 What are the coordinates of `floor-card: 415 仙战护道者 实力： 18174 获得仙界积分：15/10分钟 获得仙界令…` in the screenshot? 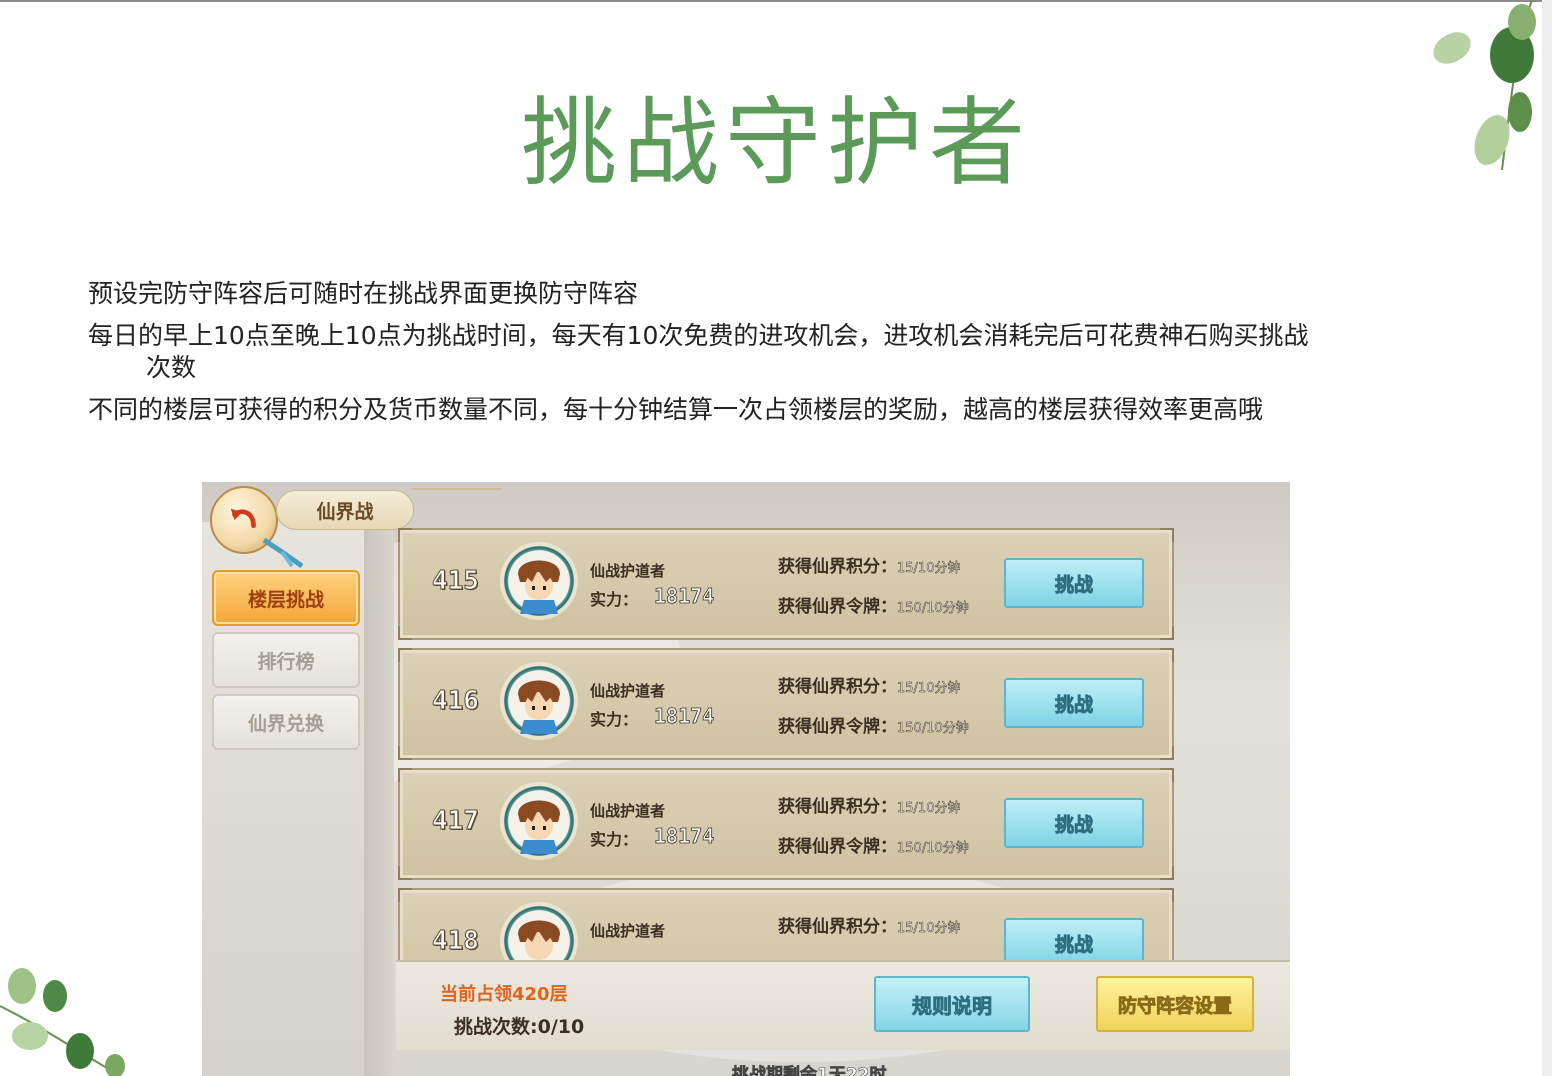 It's located at (786, 584).